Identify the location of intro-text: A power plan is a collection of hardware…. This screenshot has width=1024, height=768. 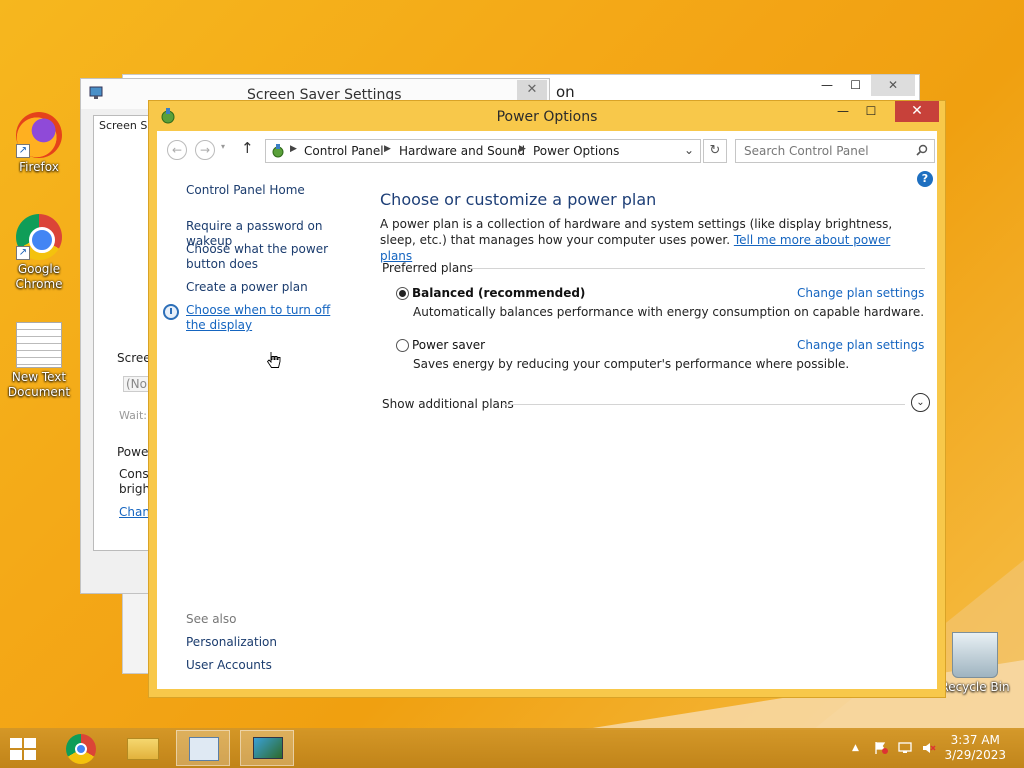
(650, 240).